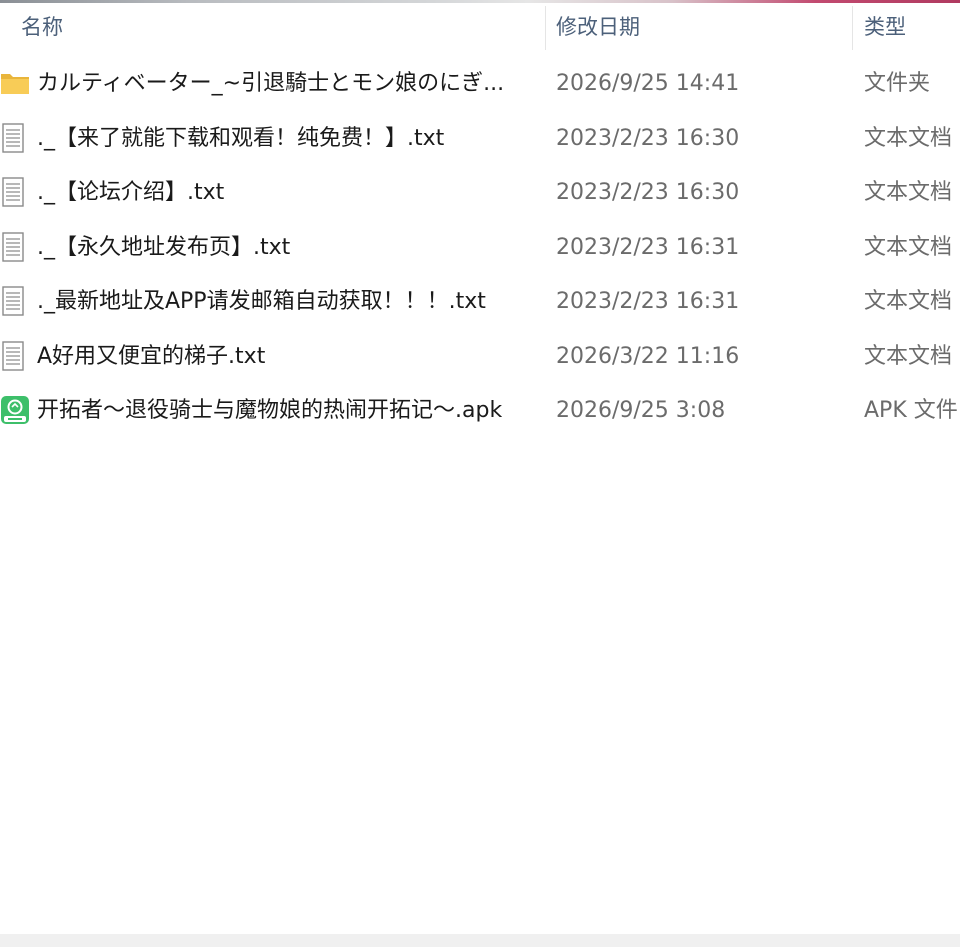 Image resolution: width=960 pixels, height=947 pixels. Describe the element at coordinates (42, 26) in the screenshot. I see `column-header-name: 名称` at that location.